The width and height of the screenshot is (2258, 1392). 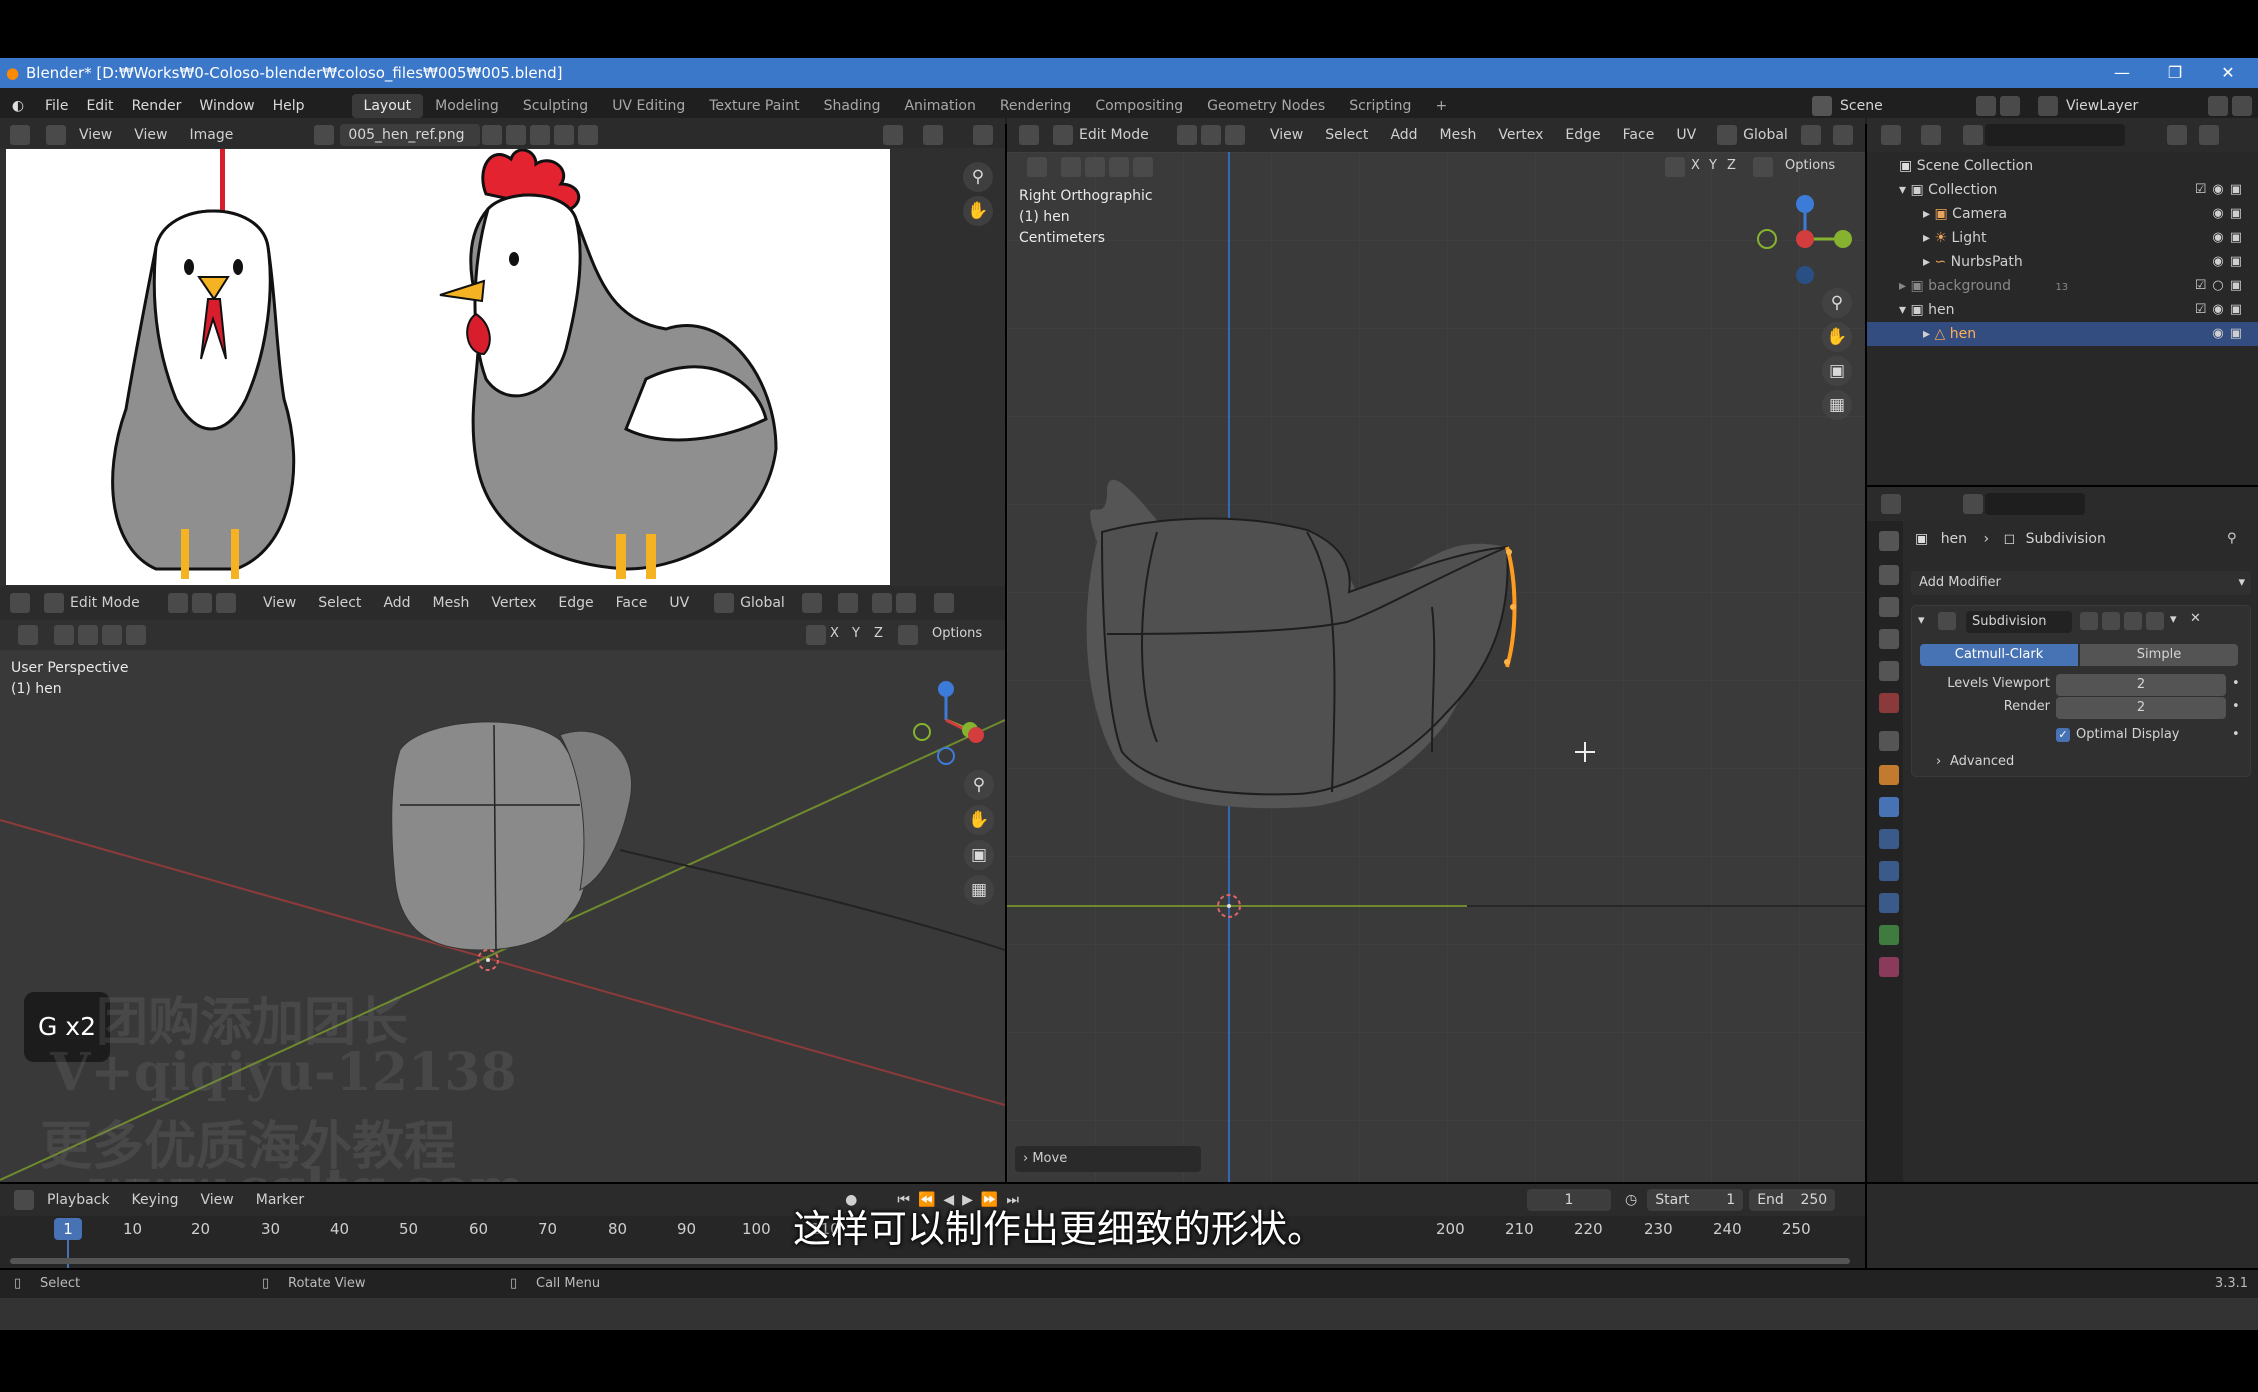 I want to click on tool-tab-icon, so click(x=1889, y=541).